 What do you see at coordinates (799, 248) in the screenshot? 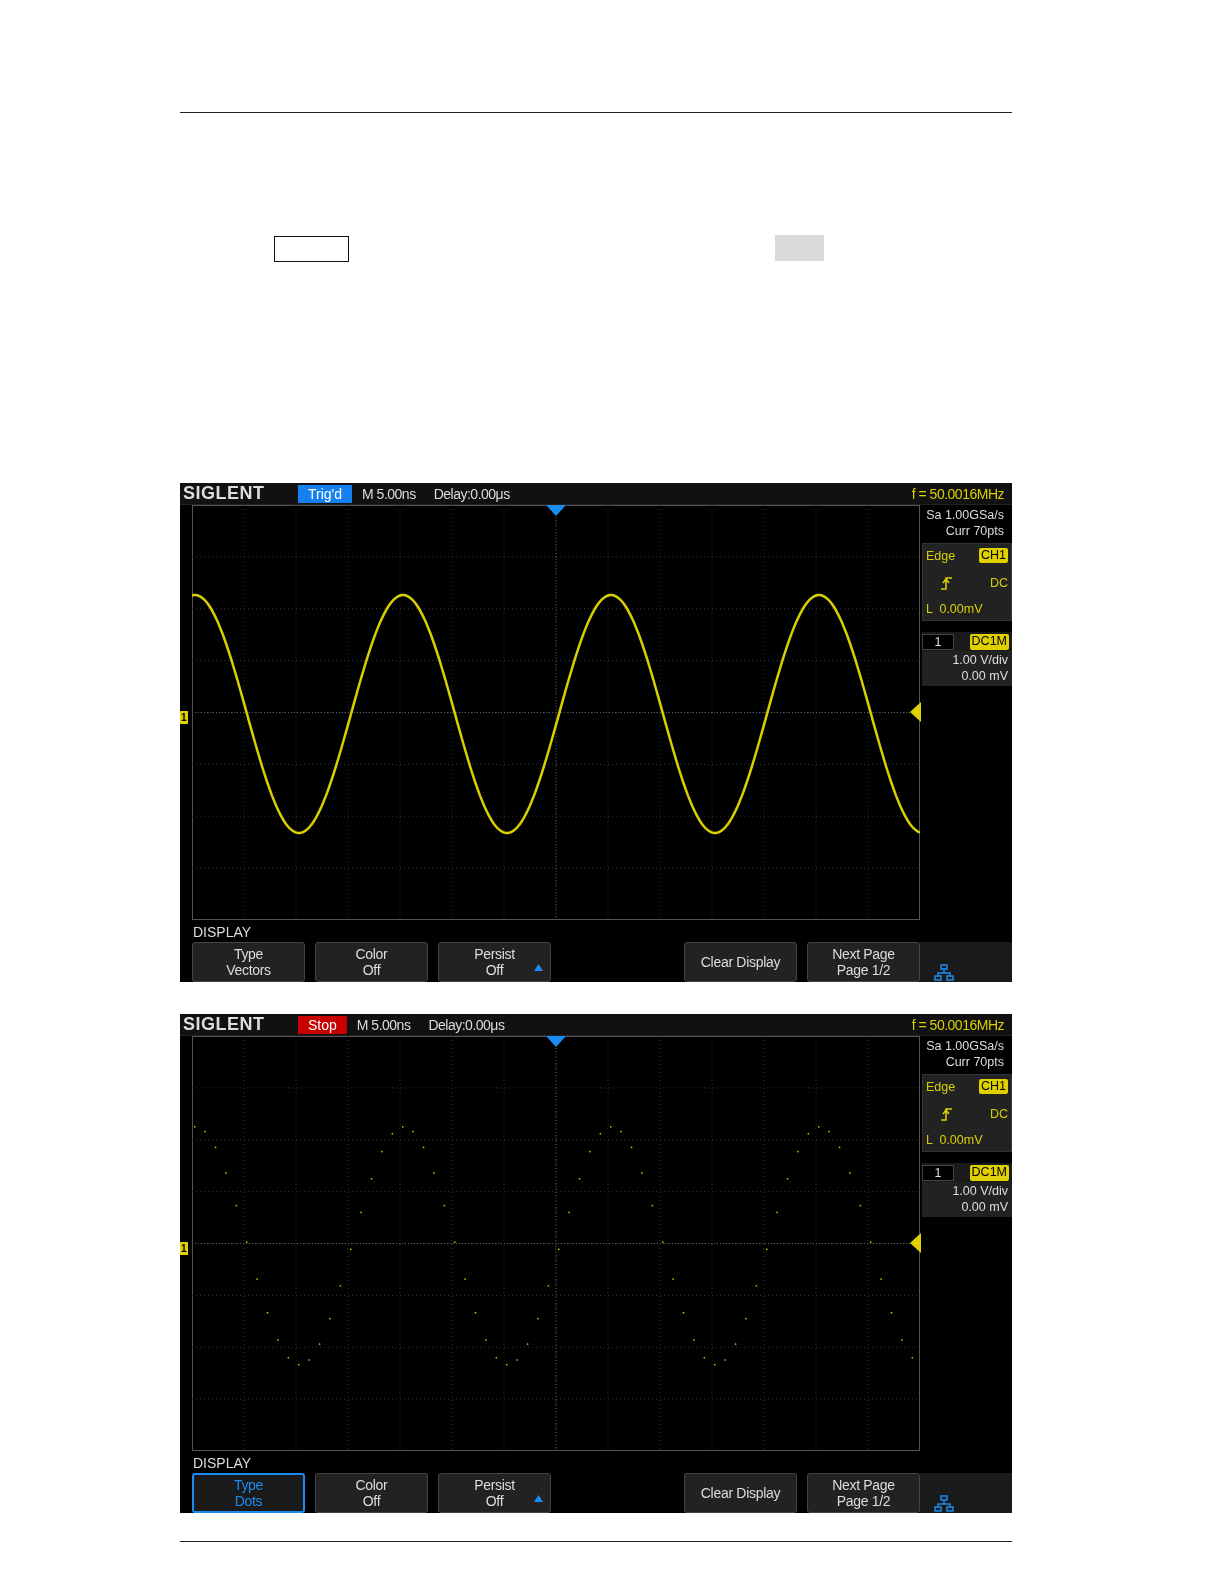
I see `blank-patch` at bounding box center [799, 248].